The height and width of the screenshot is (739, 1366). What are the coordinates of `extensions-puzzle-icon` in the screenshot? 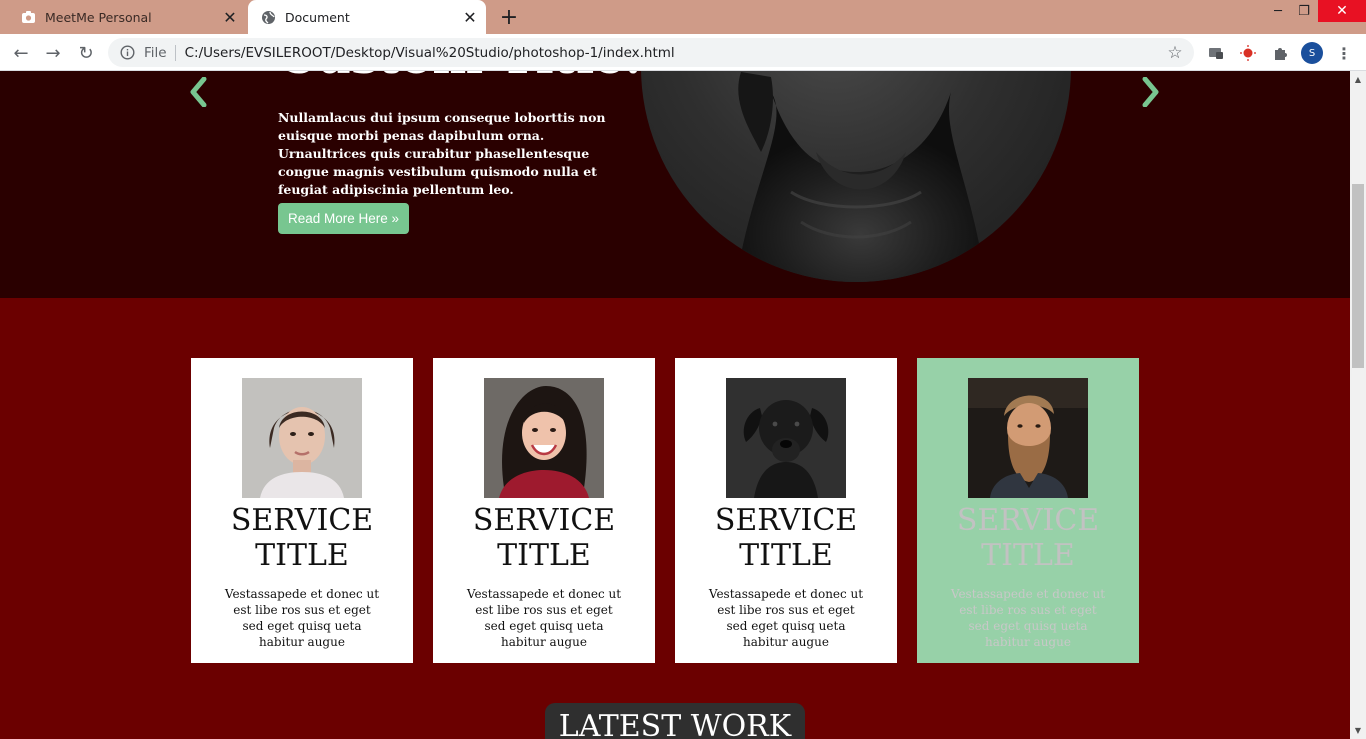 It's located at (1280, 53).